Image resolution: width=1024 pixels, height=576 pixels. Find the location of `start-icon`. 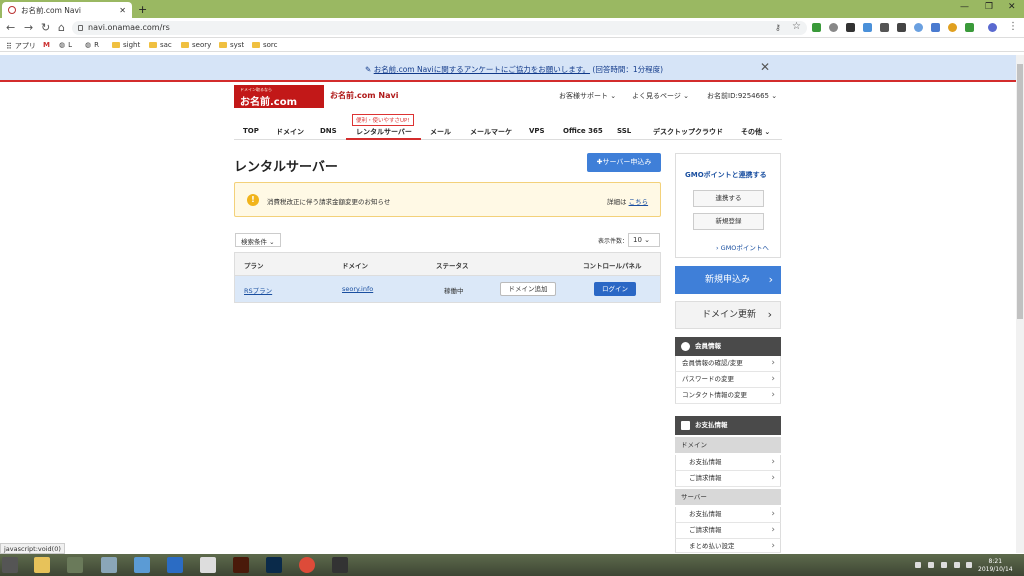

start-icon is located at coordinates (10, 565).